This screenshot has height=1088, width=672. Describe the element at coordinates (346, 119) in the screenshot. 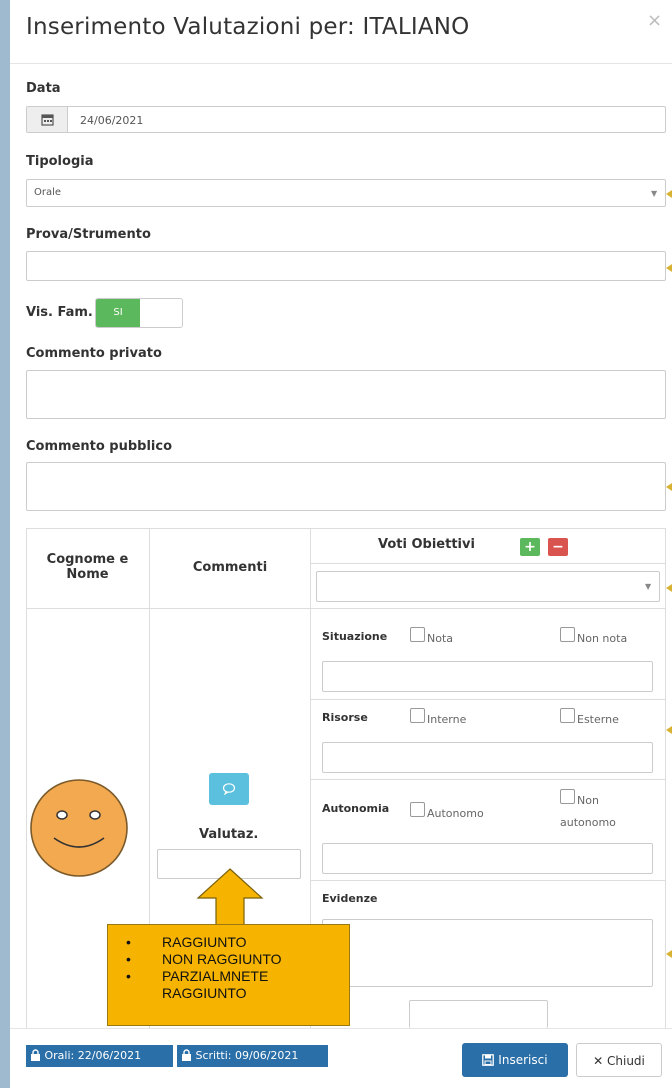

I see `data-field: 24/06/2021` at that location.